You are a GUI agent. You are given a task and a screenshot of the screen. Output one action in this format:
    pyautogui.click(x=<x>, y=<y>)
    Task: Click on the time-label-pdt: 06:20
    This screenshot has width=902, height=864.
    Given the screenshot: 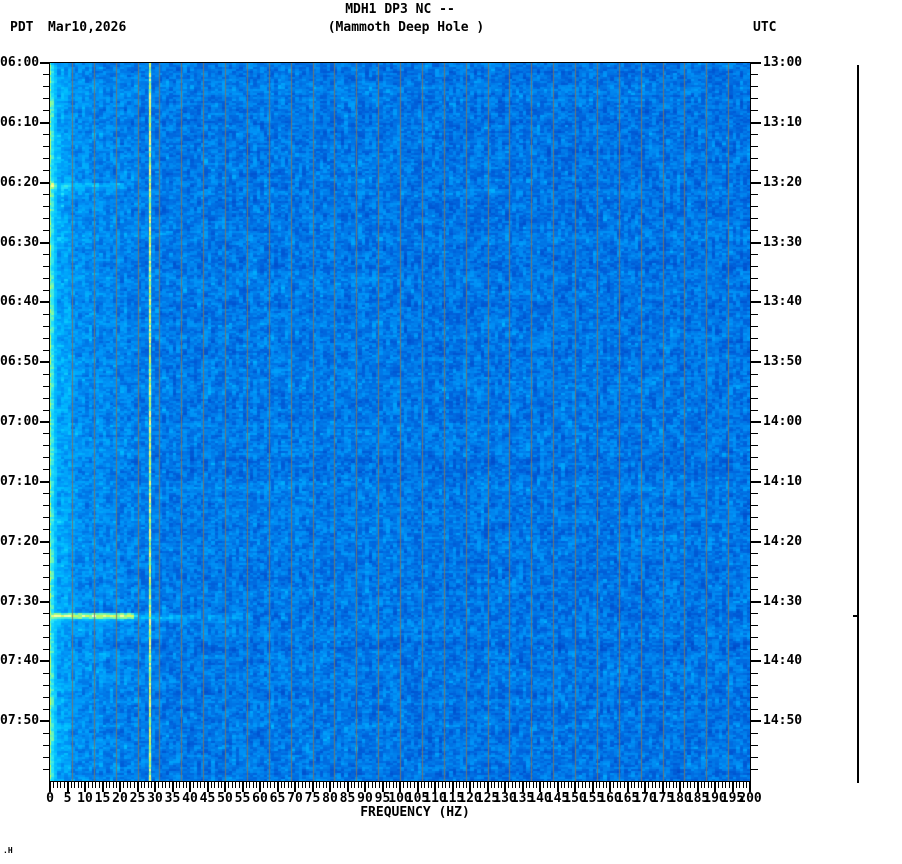 What is the action you would take?
    pyautogui.click(x=20, y=182)
    